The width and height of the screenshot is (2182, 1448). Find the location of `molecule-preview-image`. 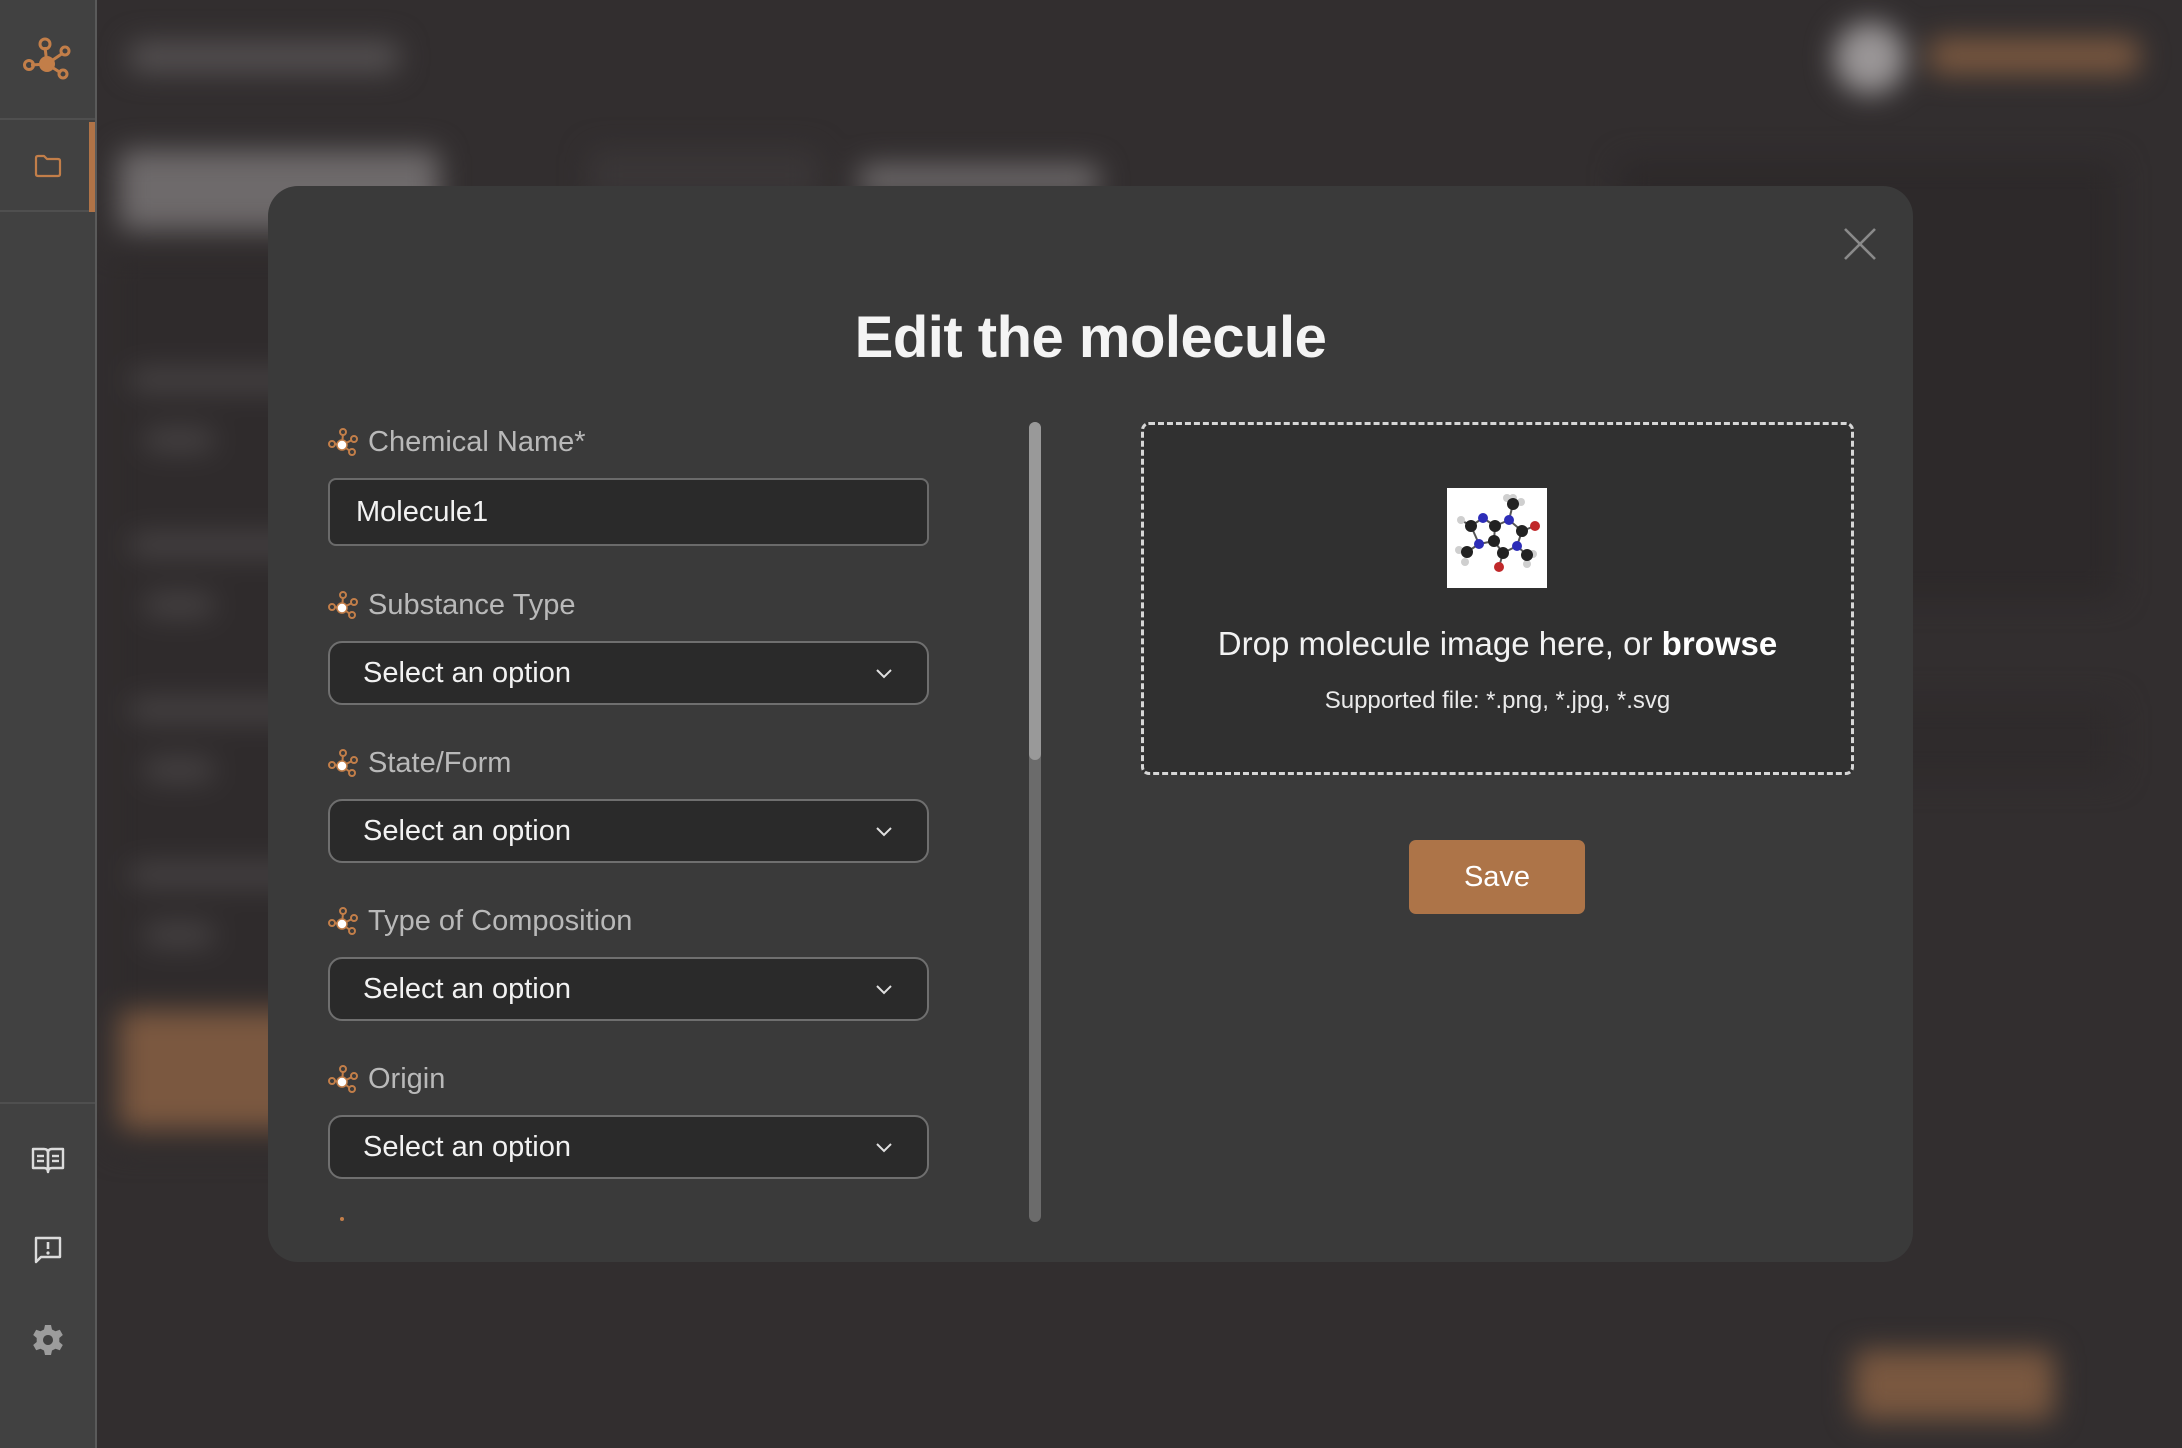

molecule-preview-image is located at coordinates (1497, 538).